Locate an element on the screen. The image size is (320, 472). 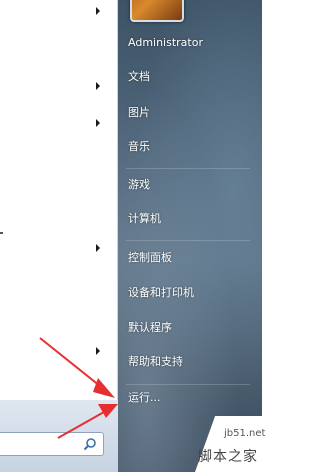
watermark-brand: 脚本之家 is located at coordinates (228, 457).